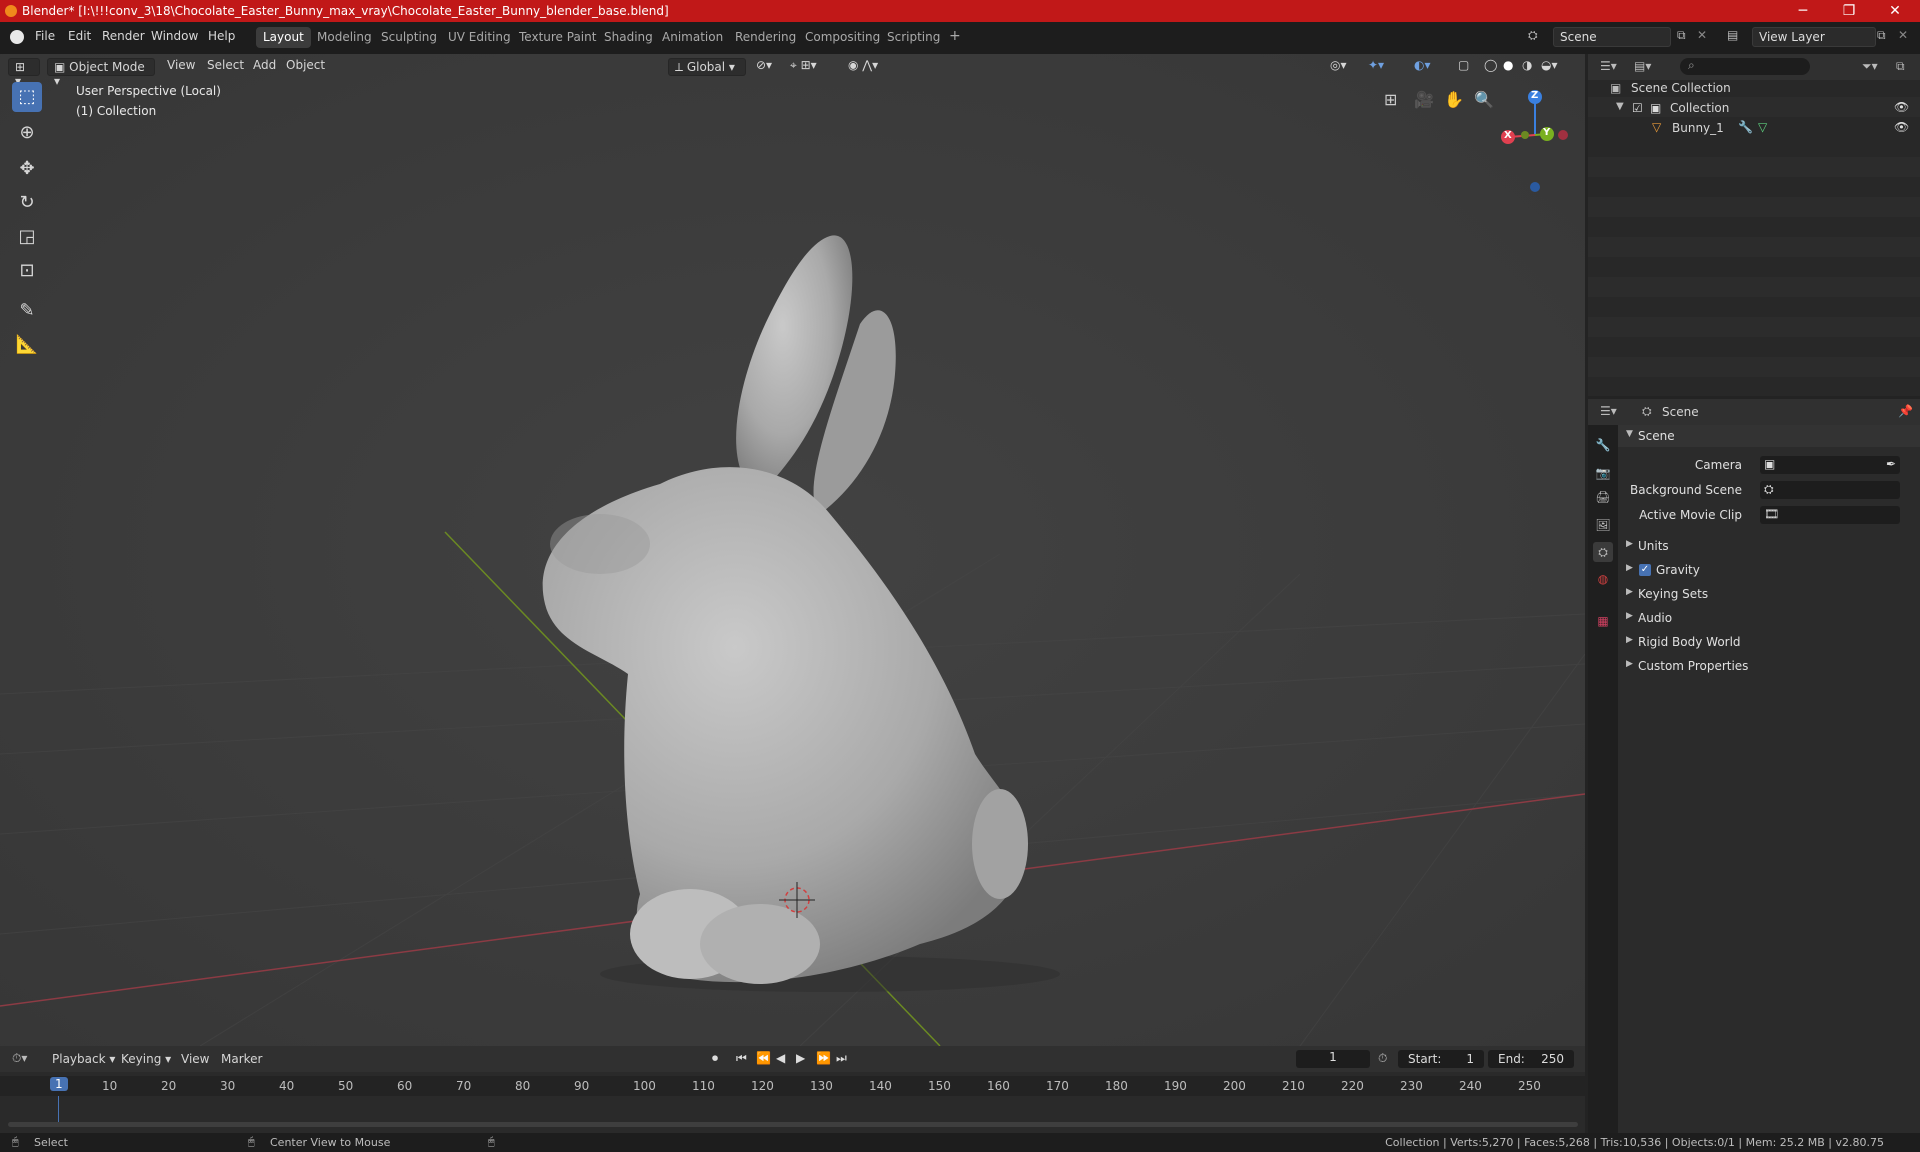 The height and width of the screenshot is (1152, 1920). I want to click on xray-toggle-icon: ▢, so click(1463, 67).